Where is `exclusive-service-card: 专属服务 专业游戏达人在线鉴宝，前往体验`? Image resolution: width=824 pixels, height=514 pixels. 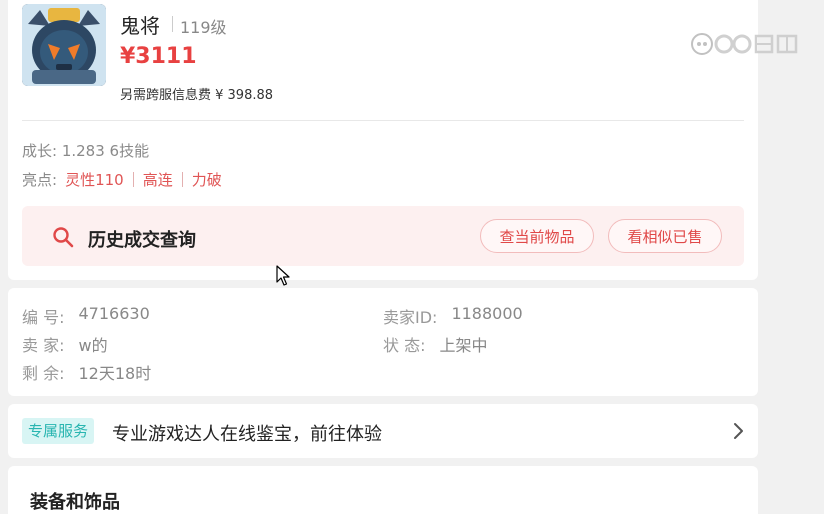 exclusive-service-card: 专属服务 专业游戏达人在线鉴宝，前往体验 is located at coordinates (383, 431).